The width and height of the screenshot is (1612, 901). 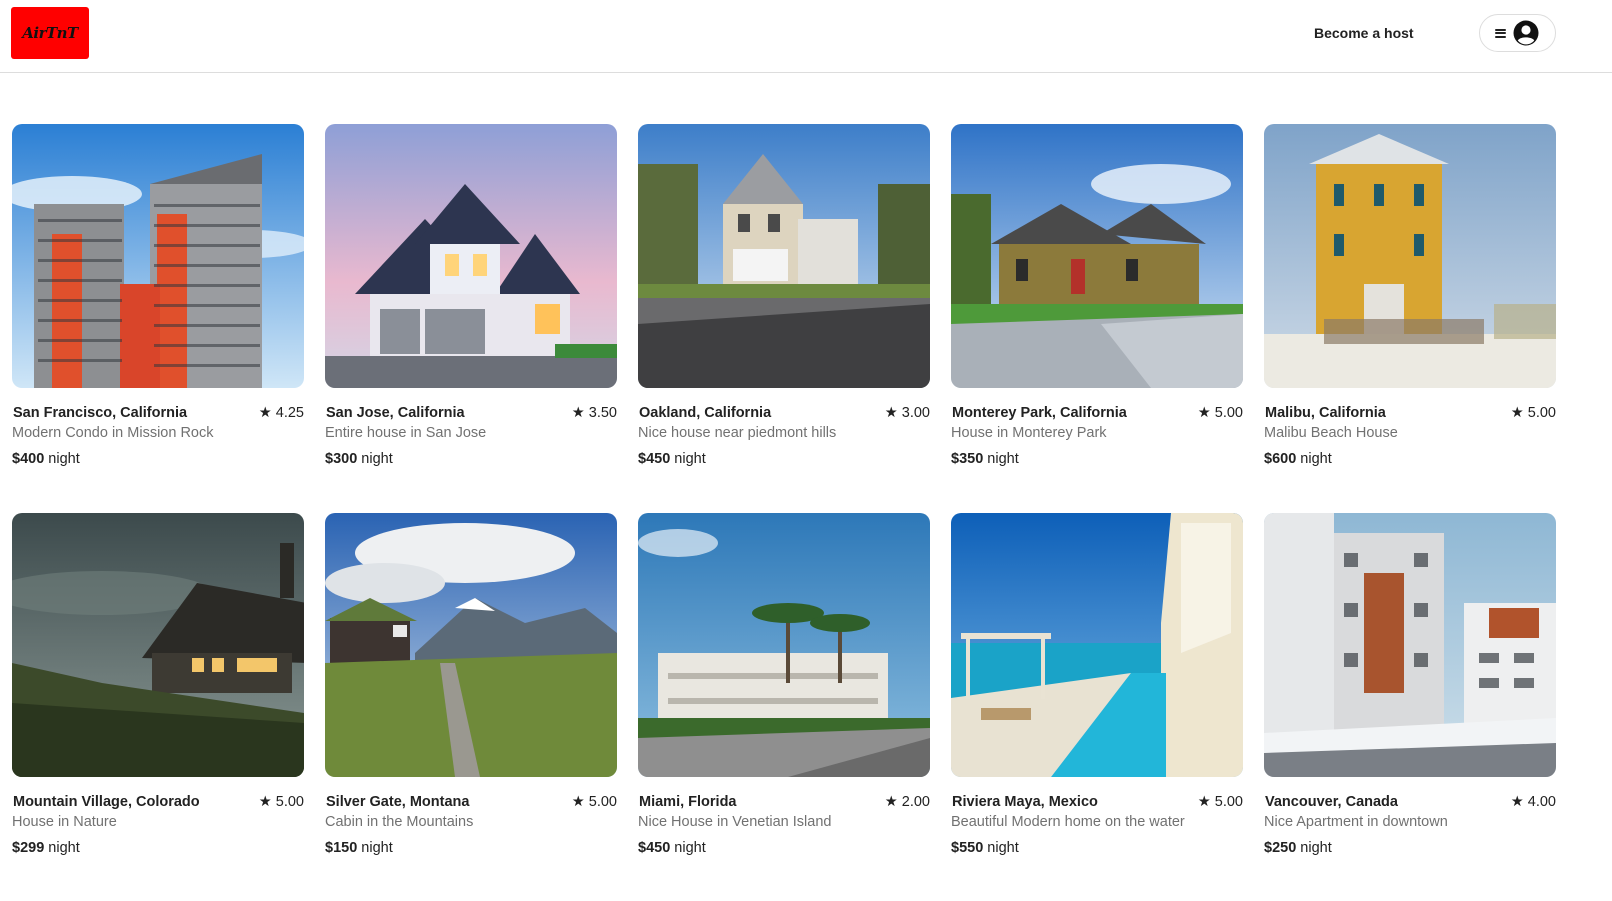 What do you see at coordinates (1039, 413) in the screenshot?
I see `listing-location: Monterey Park, California` at bounding box center [1039, 413].